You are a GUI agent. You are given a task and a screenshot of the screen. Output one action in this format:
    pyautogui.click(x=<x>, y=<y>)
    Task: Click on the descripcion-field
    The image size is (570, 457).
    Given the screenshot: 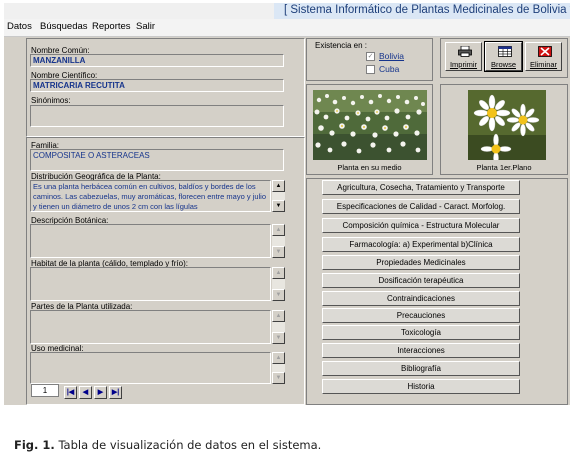 What is the action you would take?
    pyautogui.click(x=150, y=241)
    